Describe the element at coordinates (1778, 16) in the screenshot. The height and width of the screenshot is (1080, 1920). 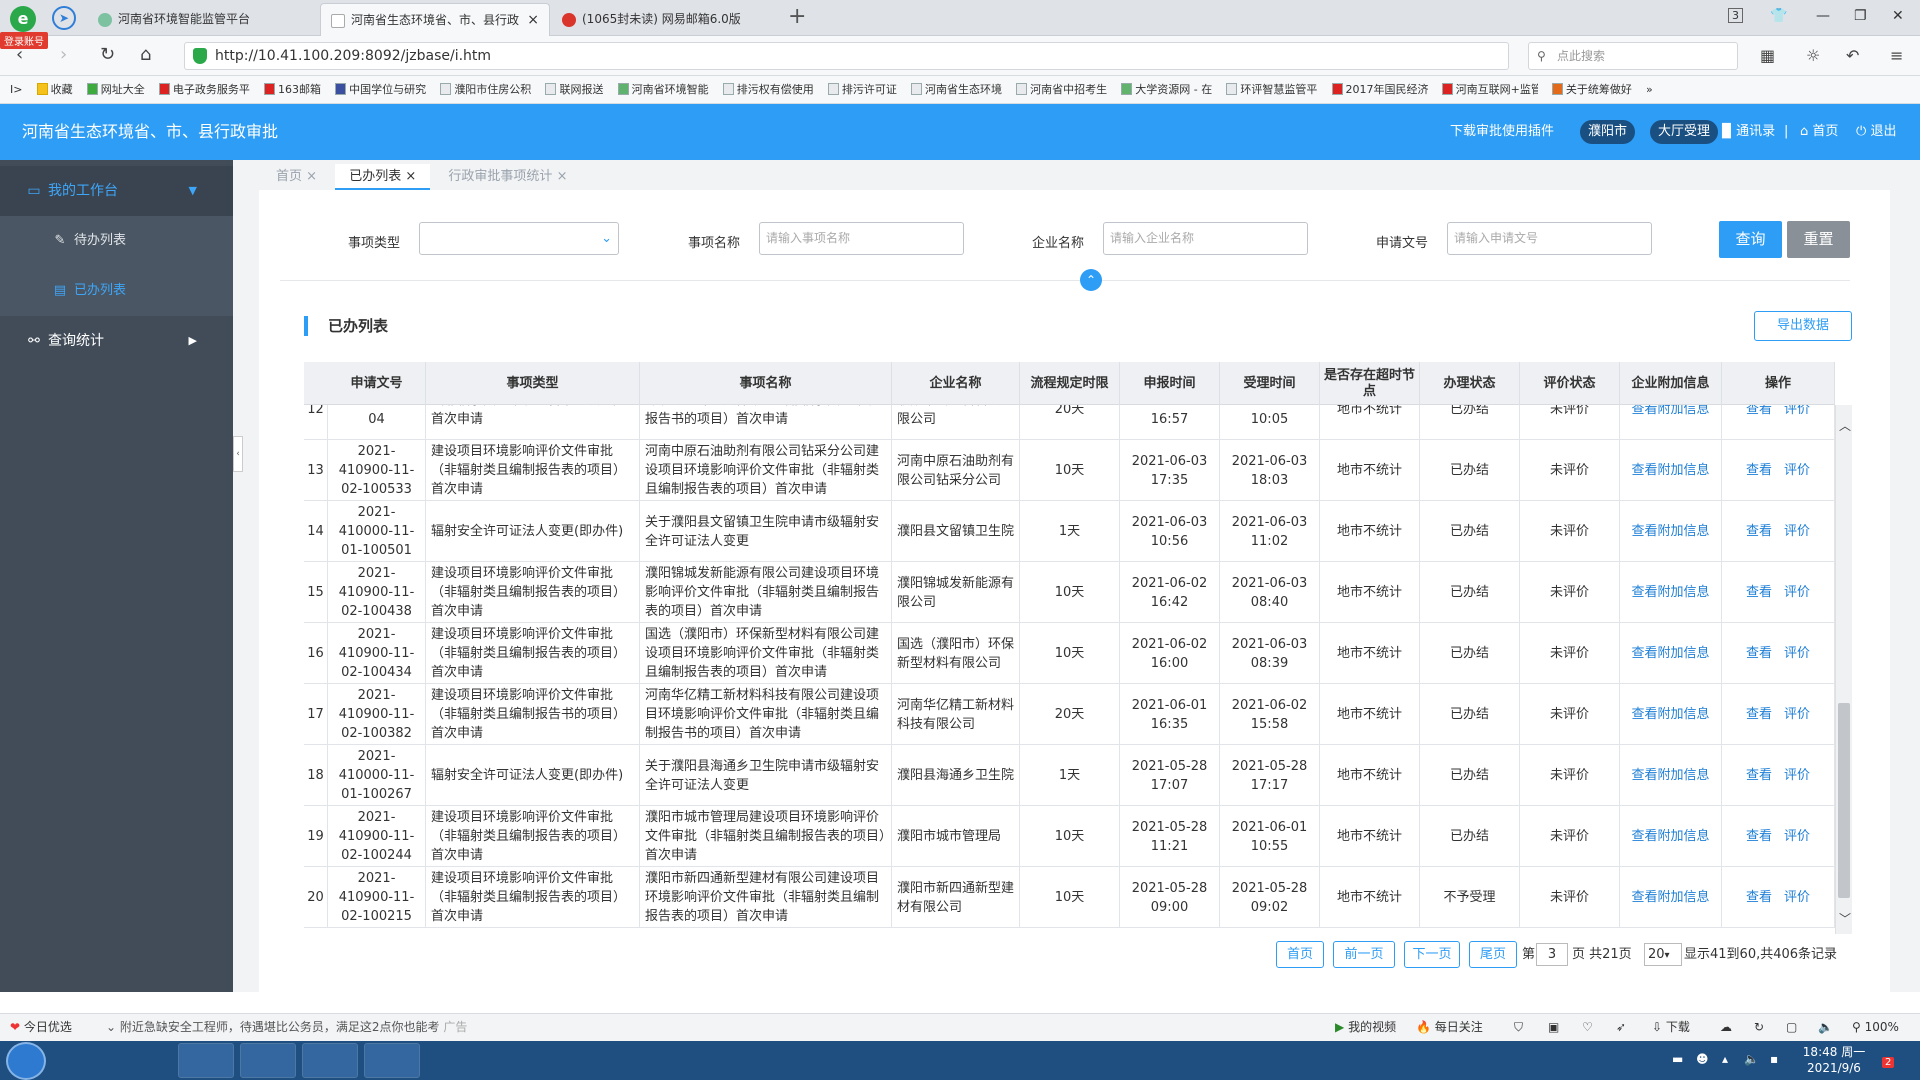
I see `skin-icon: 👕` at that location.